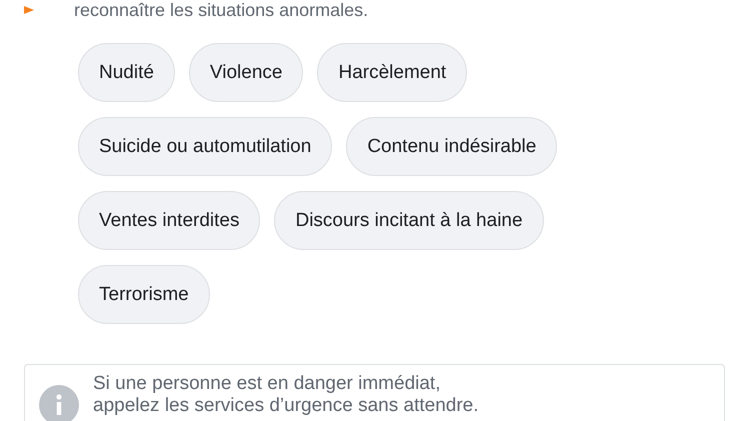  I want to click on tag-chip: Terrorisme, so click(144, 294).